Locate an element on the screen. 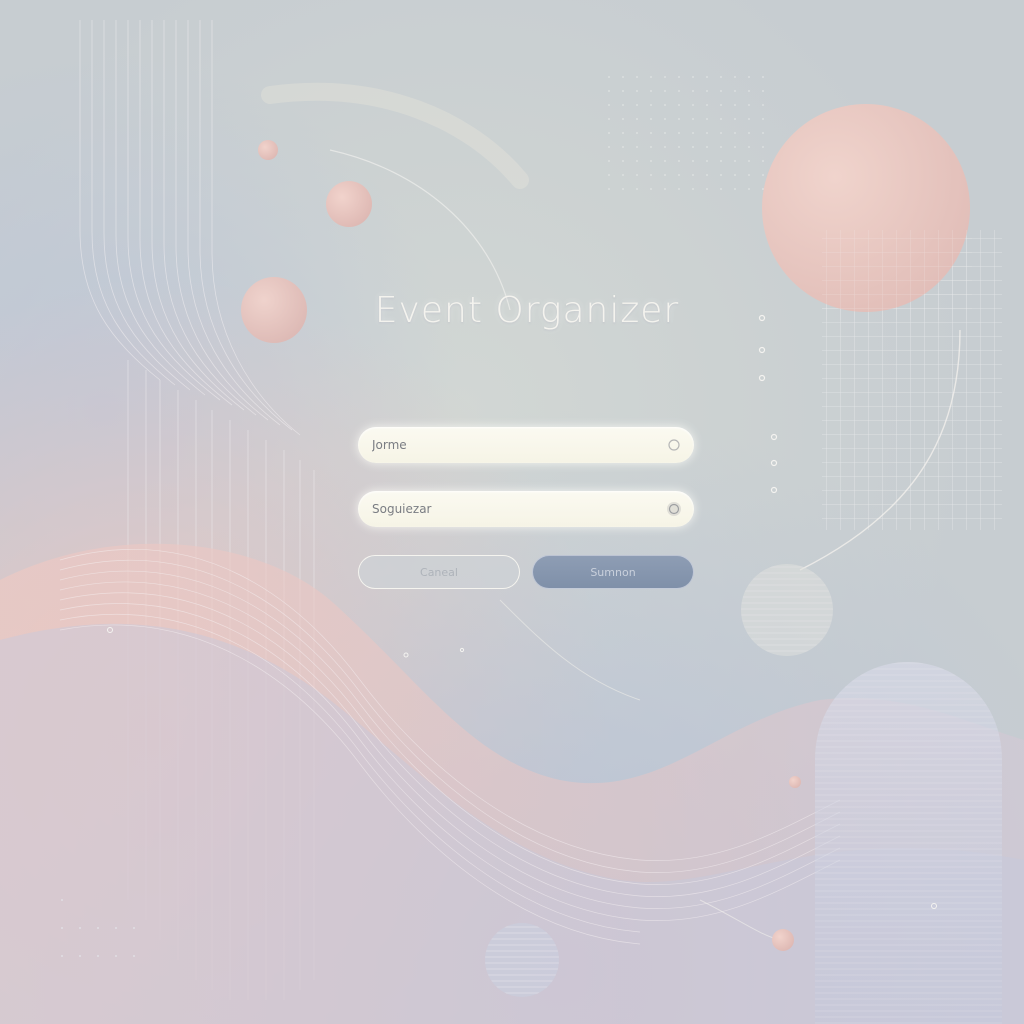 The width and height of the screenshot is (1024, 1024). username-field is located at coordinates (526, 445).